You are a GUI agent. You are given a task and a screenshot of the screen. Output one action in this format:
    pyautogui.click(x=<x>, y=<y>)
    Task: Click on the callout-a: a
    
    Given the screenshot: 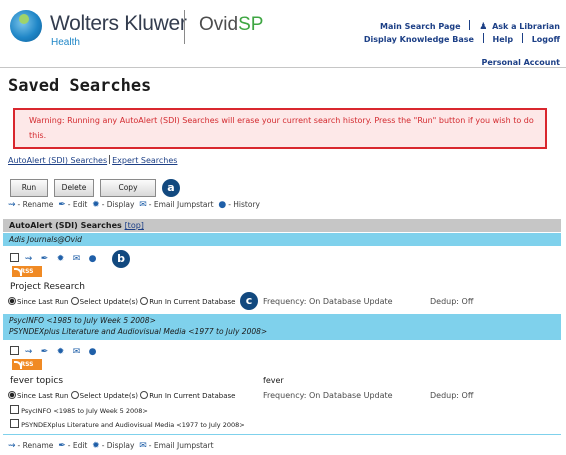 What is the action you would take?
    pyautogui.click(x=171, y=188)
    